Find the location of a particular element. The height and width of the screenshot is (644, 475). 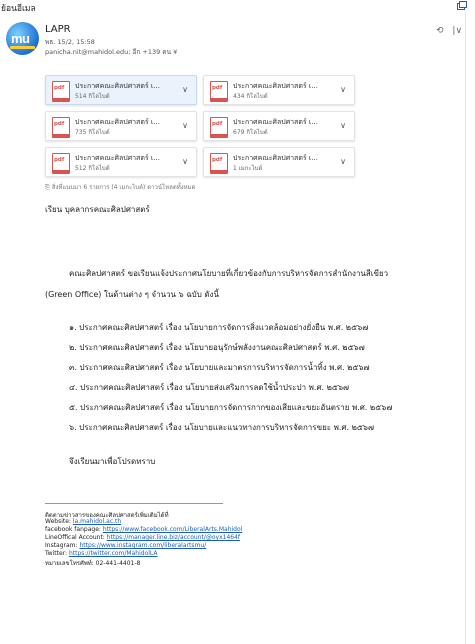

greeting: เรียน บุคลากรคณะศิลปศาสตร์ is located at coordinates (97, 209).